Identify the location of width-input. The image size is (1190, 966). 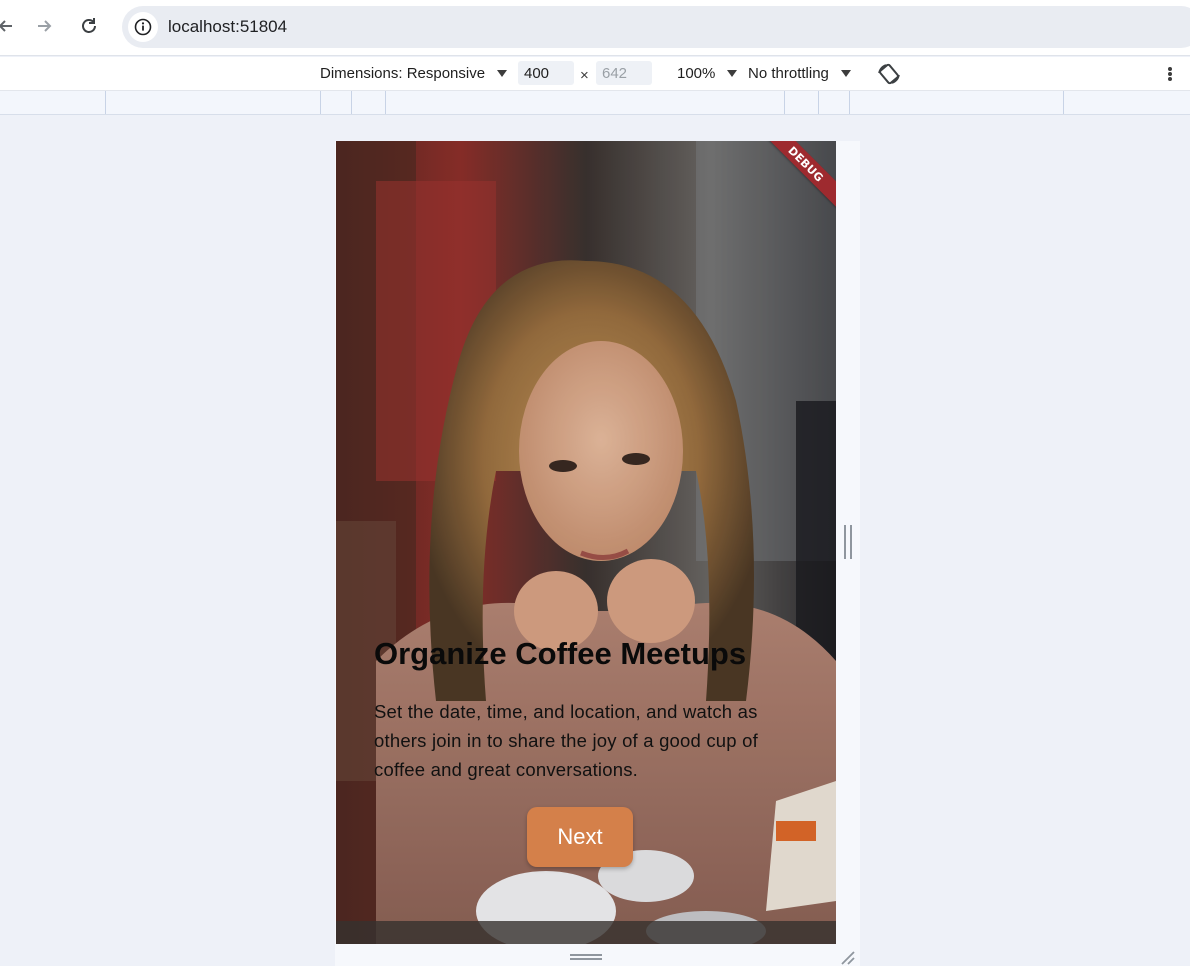
(546, 73).